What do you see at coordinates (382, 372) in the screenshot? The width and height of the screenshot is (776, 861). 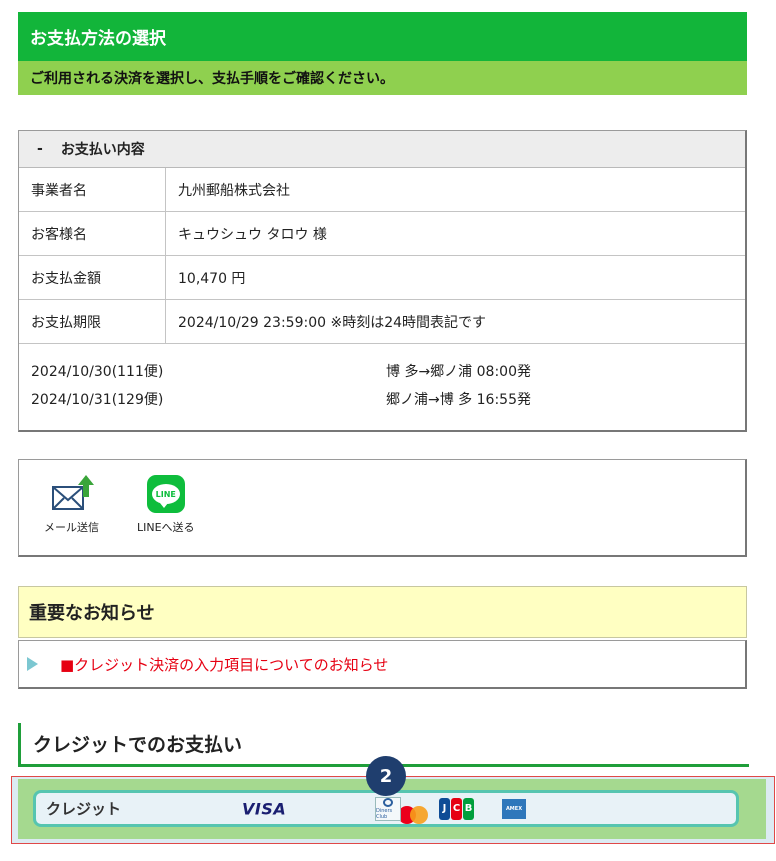 I see `trip-item: 2024/10/30(111便) 博 多→郷ノ浦 08:00発` at bounding box center [382, 372].